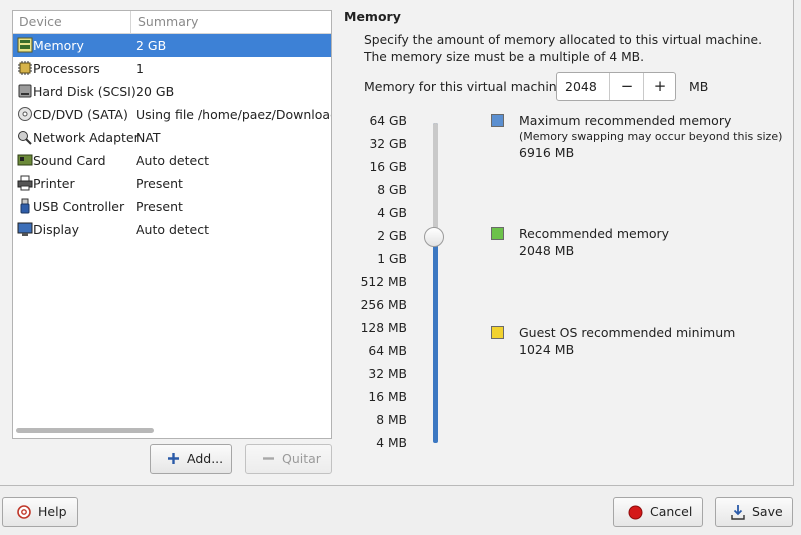  I want to click on plus-icon, so click(173, 458).